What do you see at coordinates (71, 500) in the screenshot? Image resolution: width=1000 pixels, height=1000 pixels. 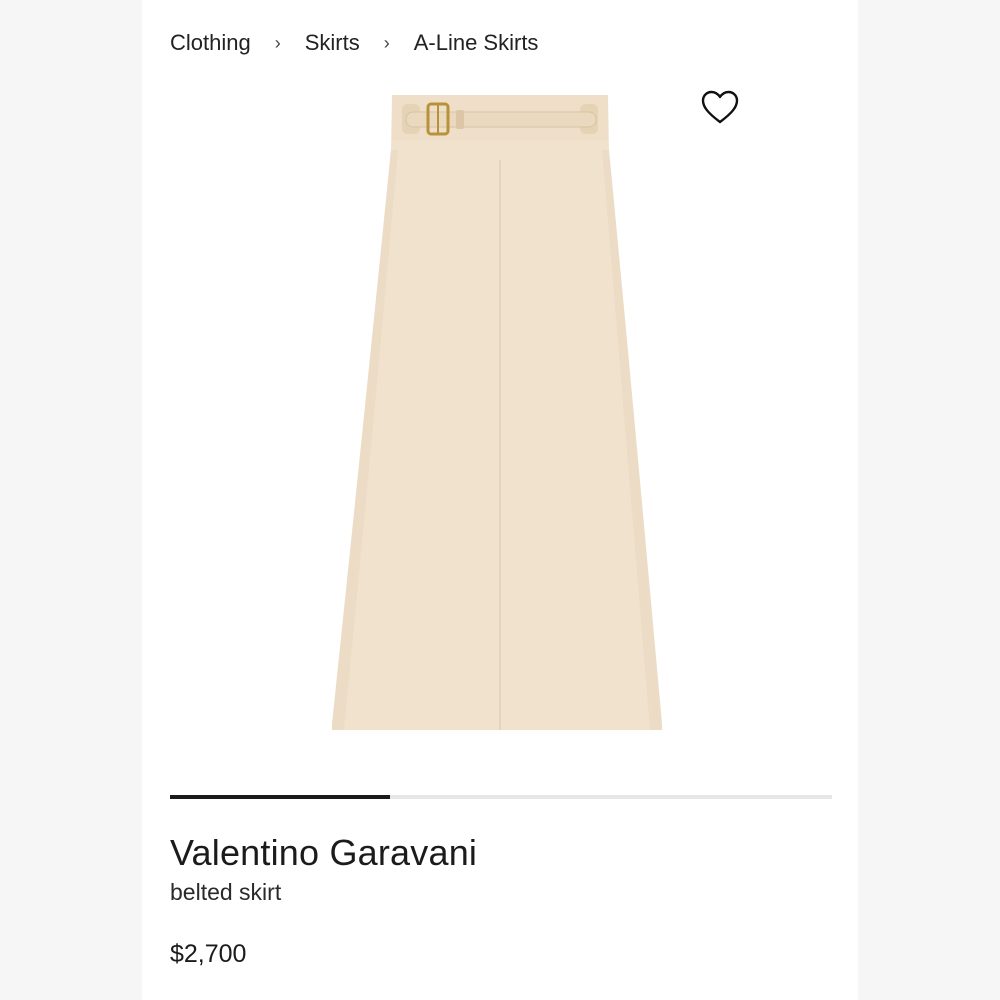 I see `left-margin` at bounding box center [71, 500].